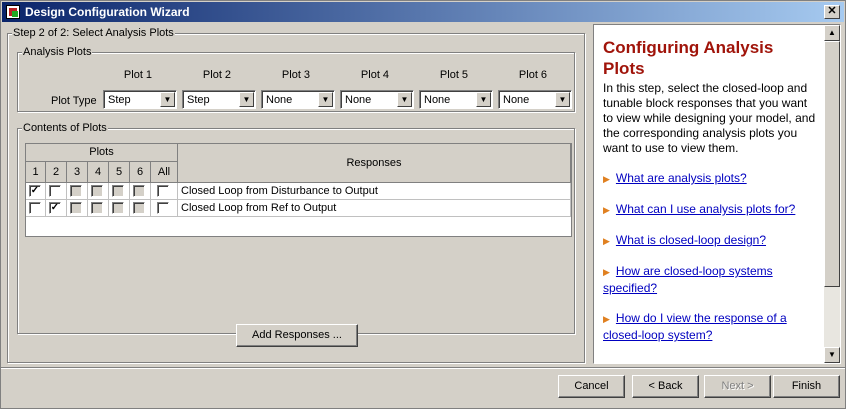 The width and height of the screenshot is (846, 409). Describe the element at coordinates (119, 100) in the screenshot. I see `plot-type-value-1: Step` at that location.